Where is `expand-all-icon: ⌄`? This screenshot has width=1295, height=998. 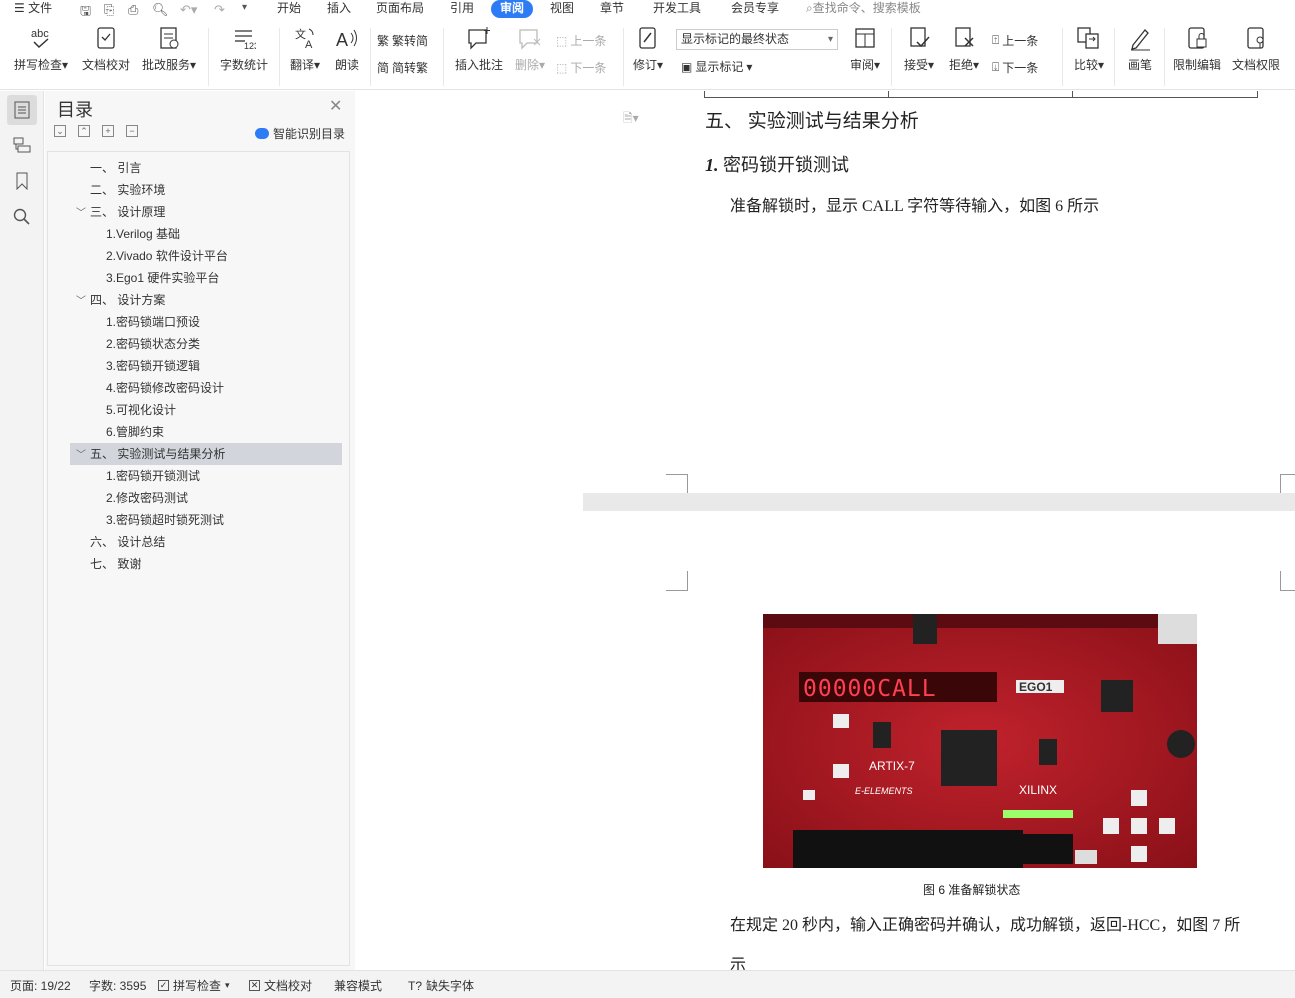
expand-all-icon: ⌄ is located at coordinates (60, 131).